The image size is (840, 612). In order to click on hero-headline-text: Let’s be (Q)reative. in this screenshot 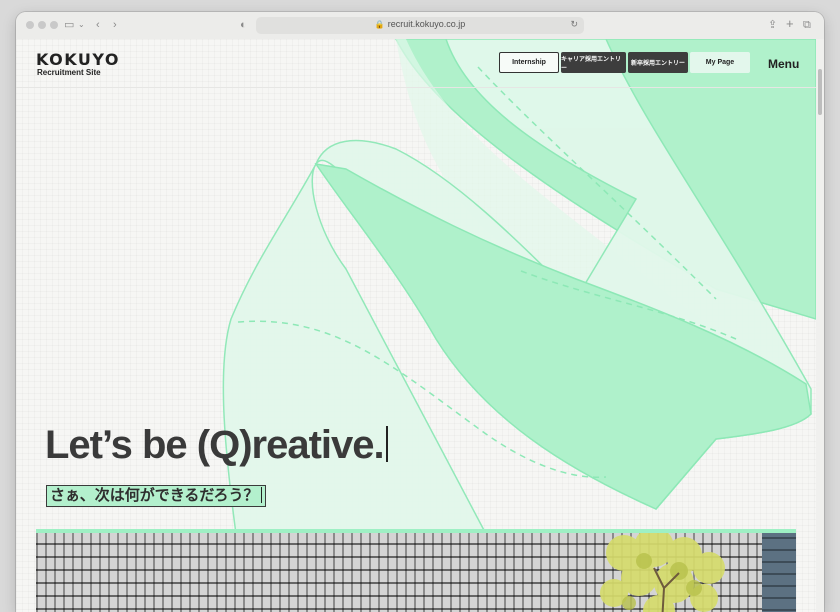, I will do `click(215, 445)`.